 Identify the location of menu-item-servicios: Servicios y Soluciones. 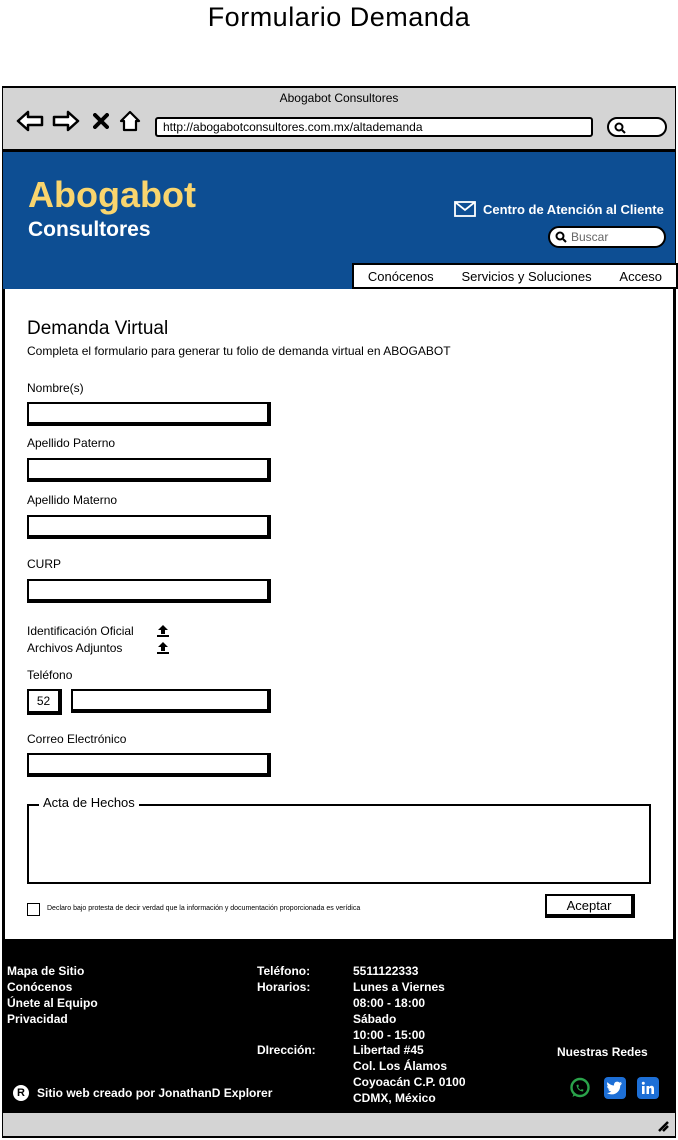
(527, 276).